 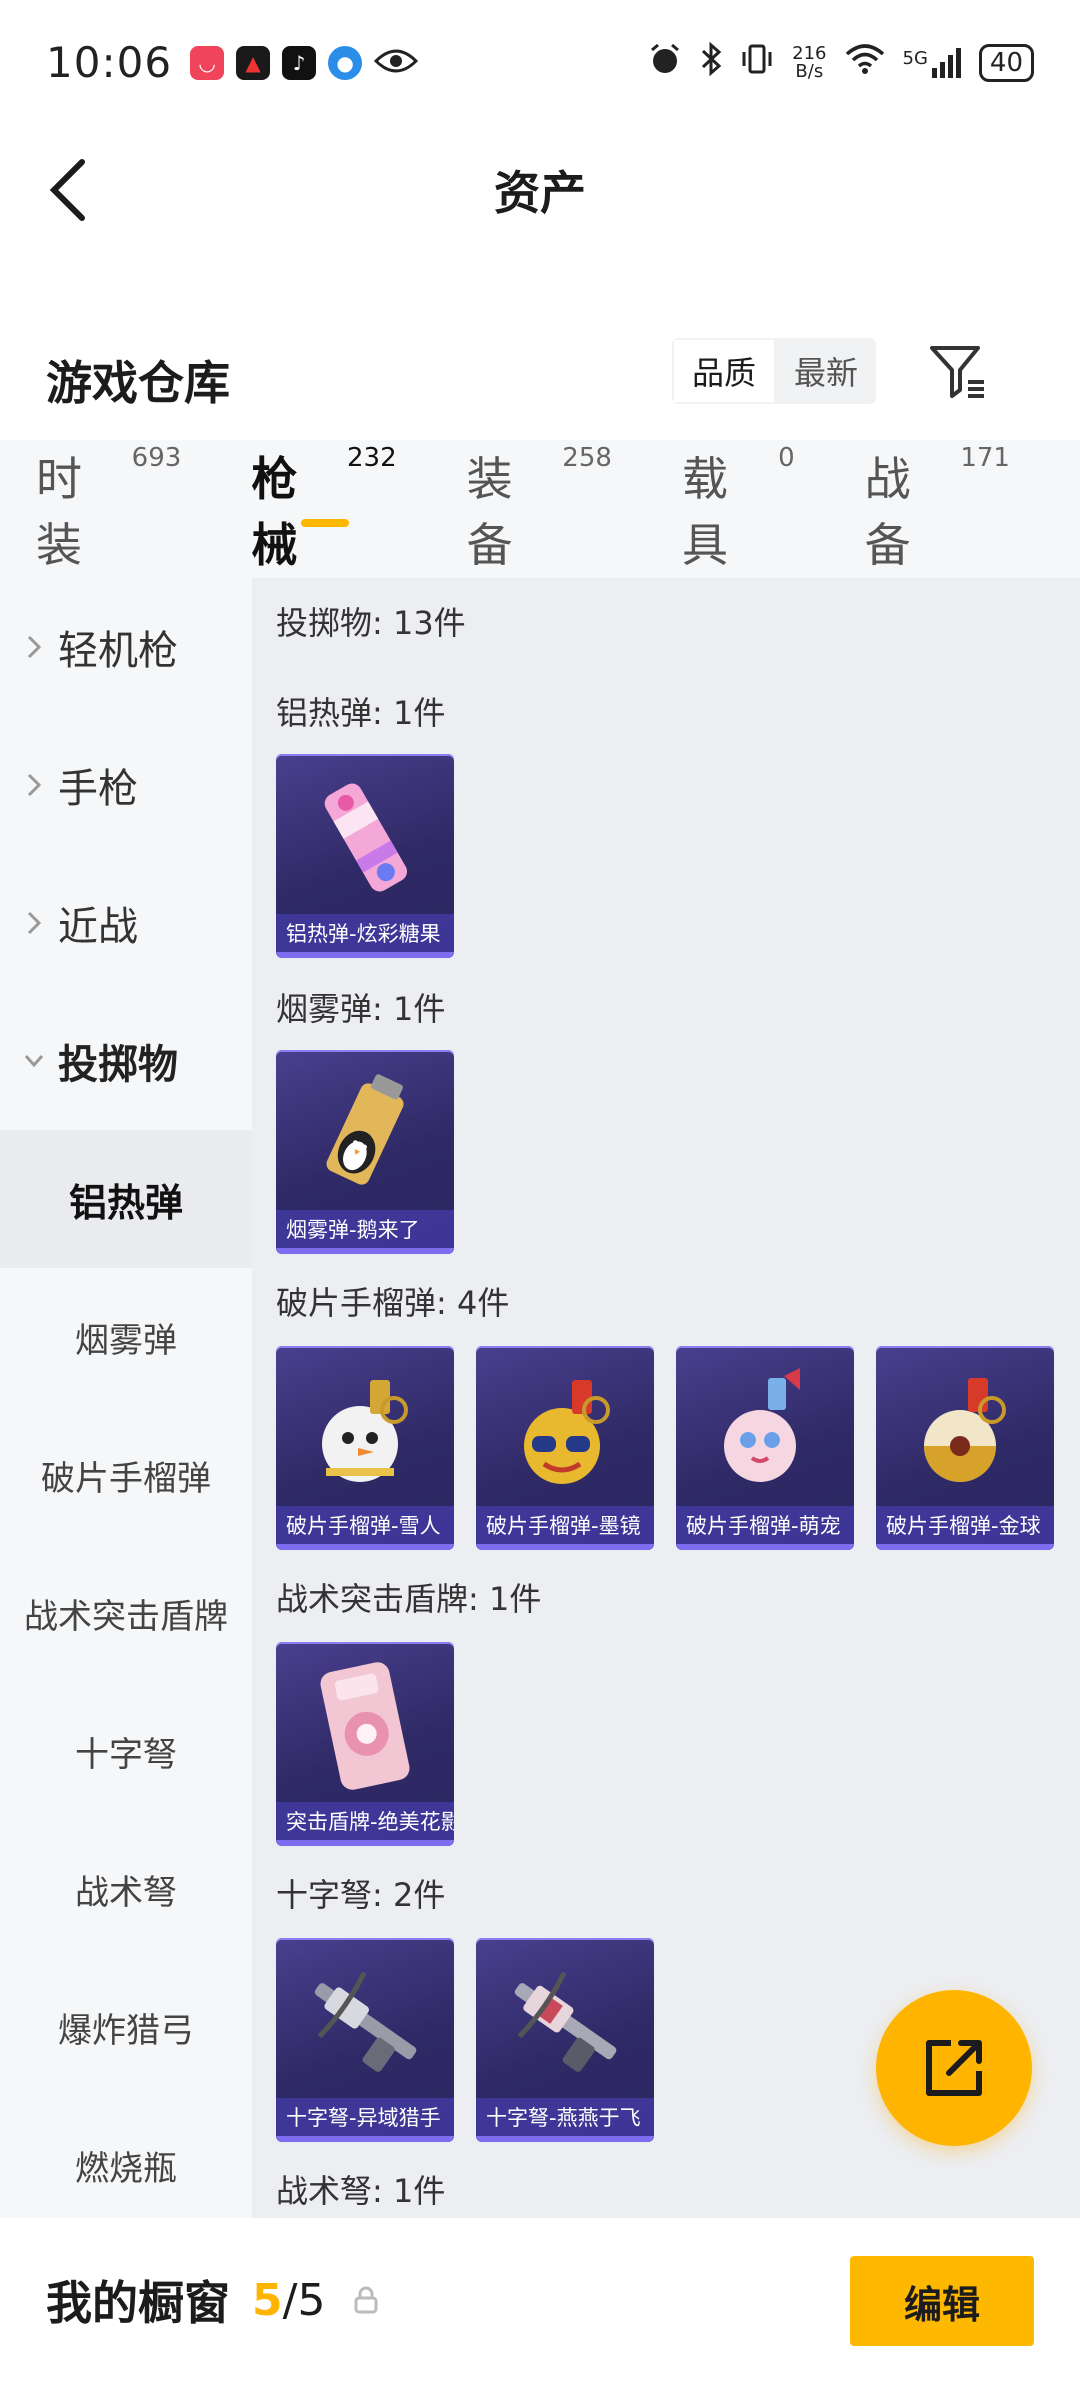 I want to click on share-button, so click(x=954, y=2068).